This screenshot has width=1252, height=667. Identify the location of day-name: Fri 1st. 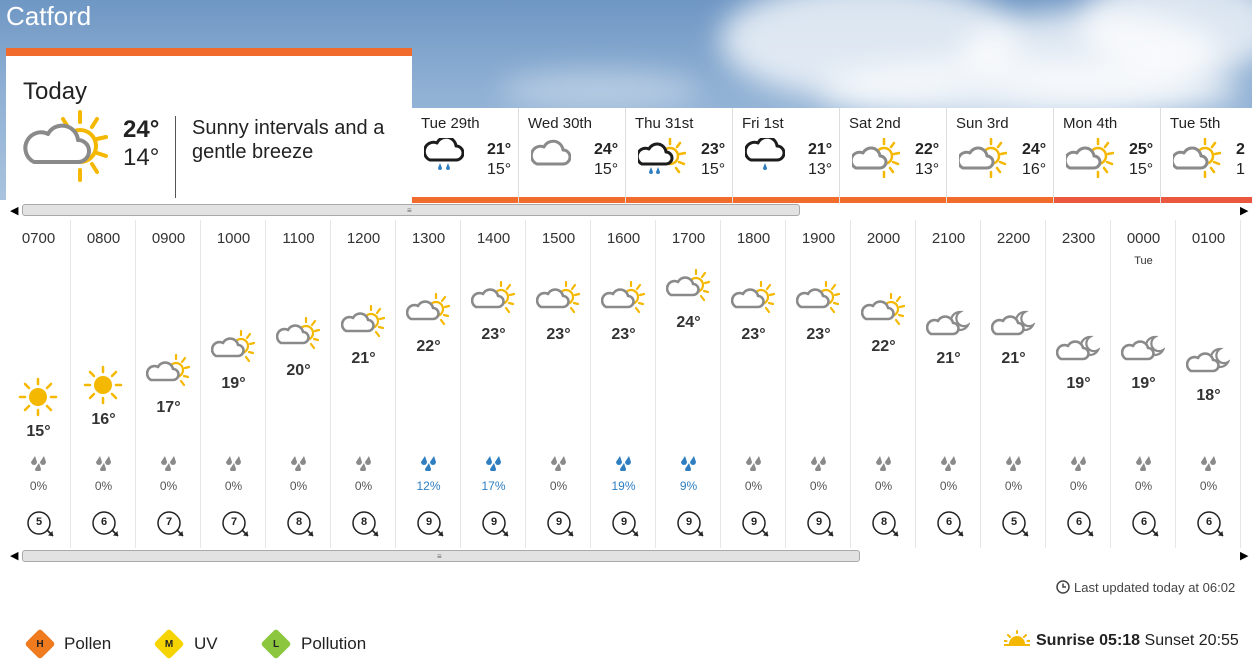
(763, 123).